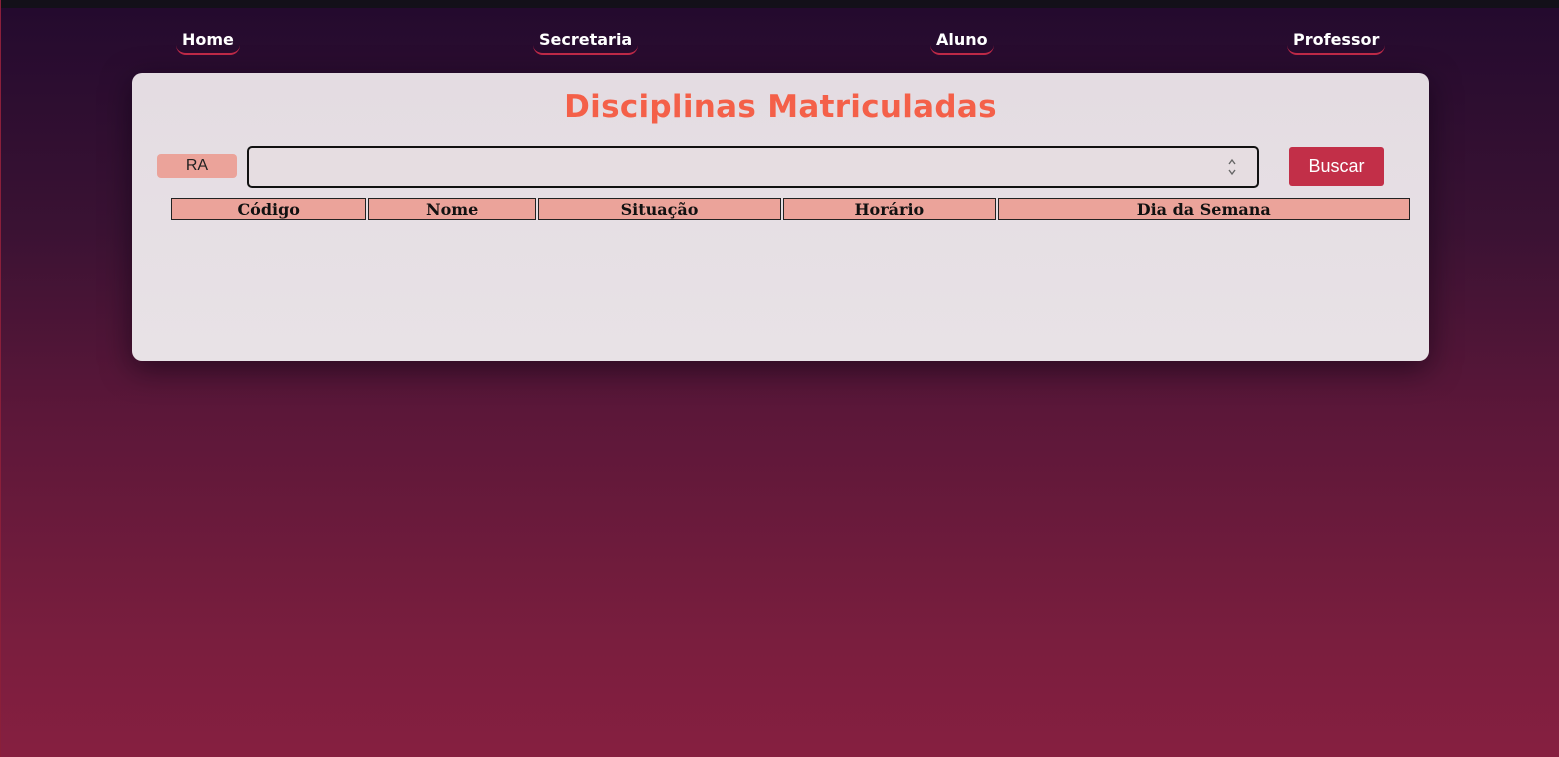 This screenshot has height=757, width=1559. I want to click on nav-link-secretaria: Secretaria, so click(586, 41).